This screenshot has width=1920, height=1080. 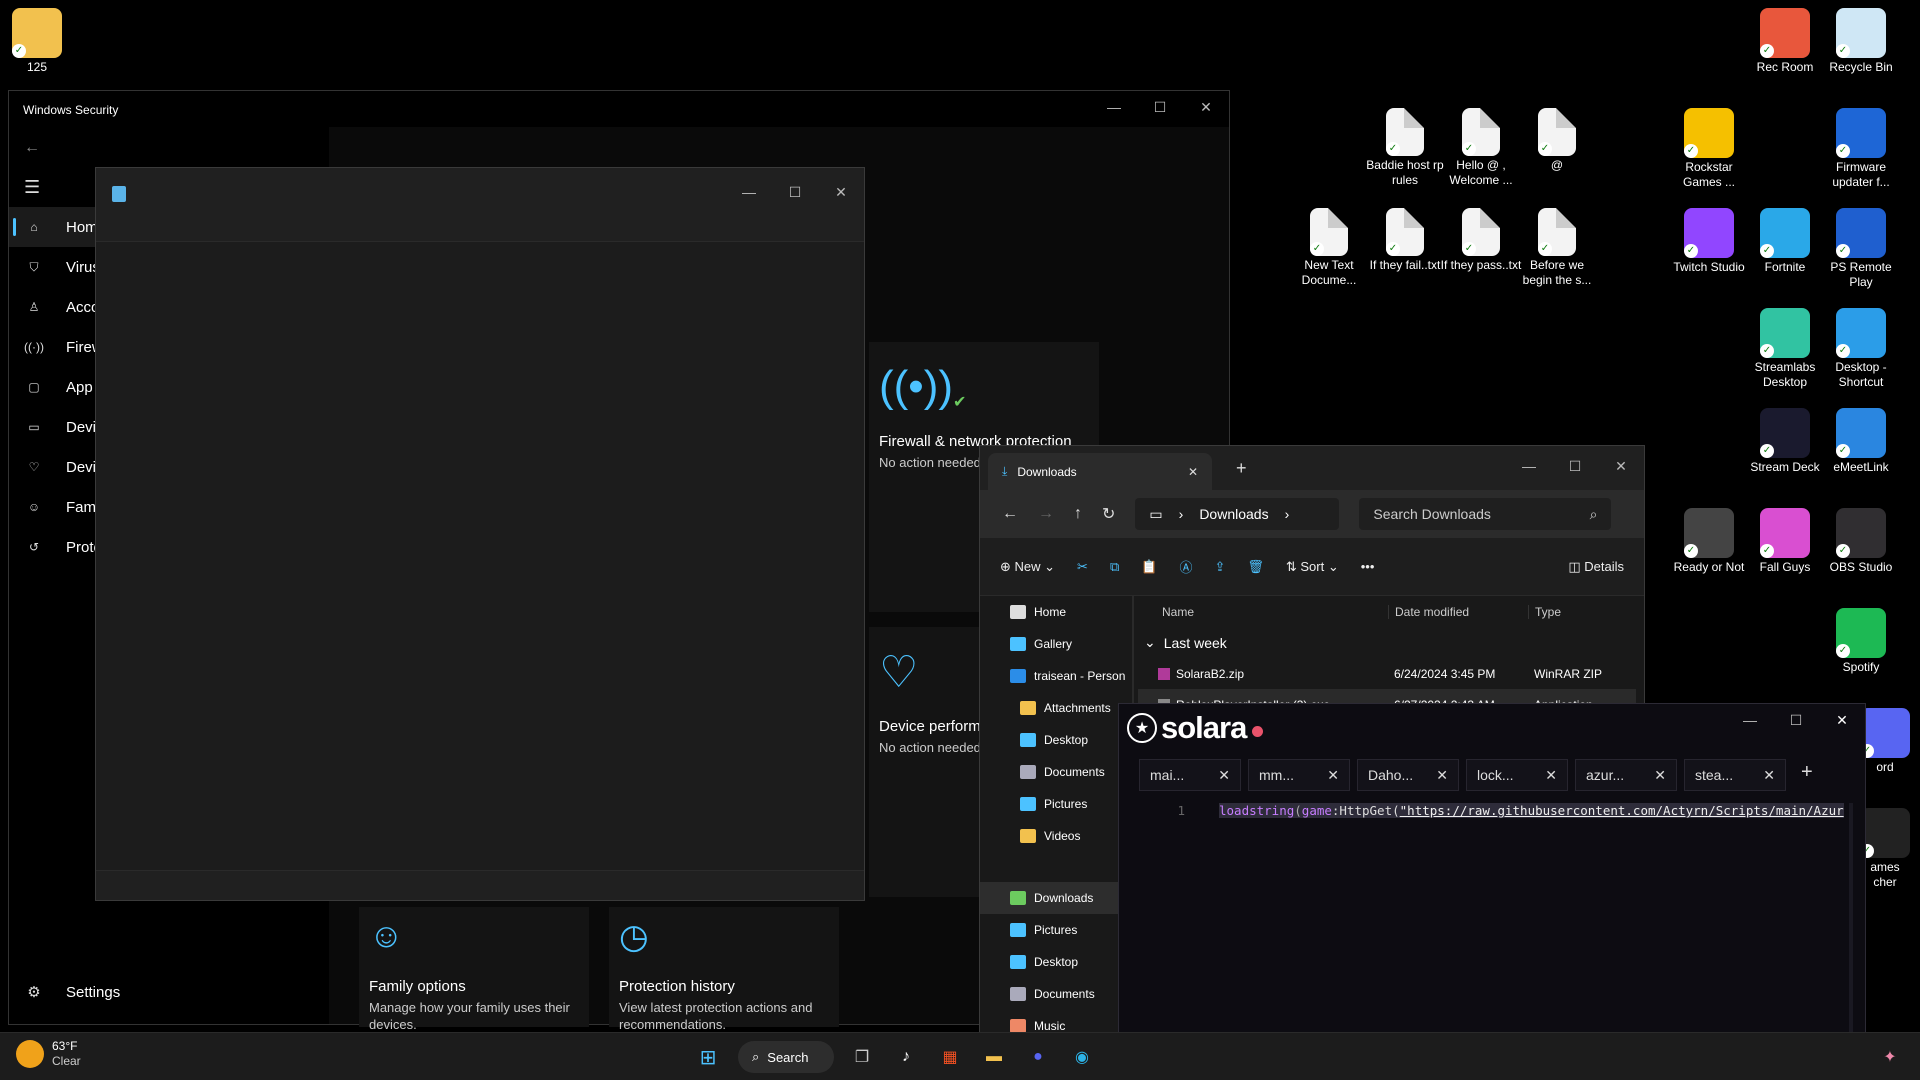 What do you see at coordinates (169, 992) in the screenshot?
I see `settings-button: ⚙ Settings` at bounding box center [169, 992].